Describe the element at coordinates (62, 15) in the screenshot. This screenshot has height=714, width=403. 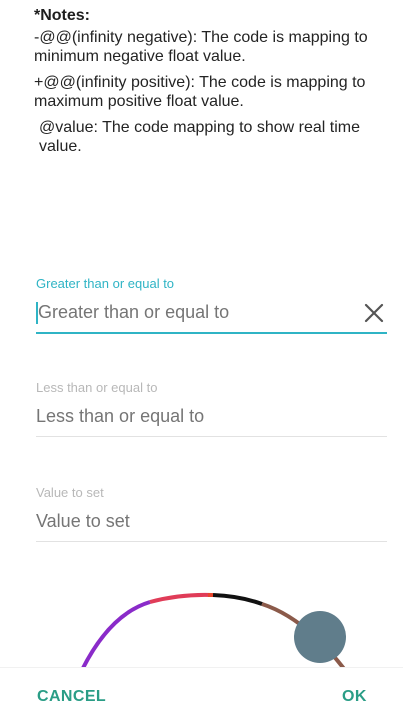
I see `notes-title: *Notes:` at that location.